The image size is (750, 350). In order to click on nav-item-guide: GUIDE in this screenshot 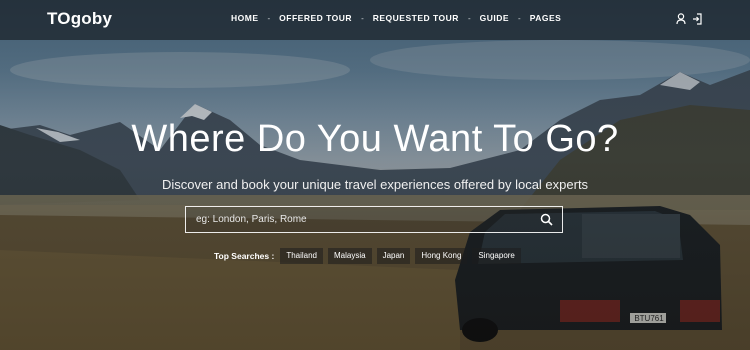, I will do `click(494, 18)`.